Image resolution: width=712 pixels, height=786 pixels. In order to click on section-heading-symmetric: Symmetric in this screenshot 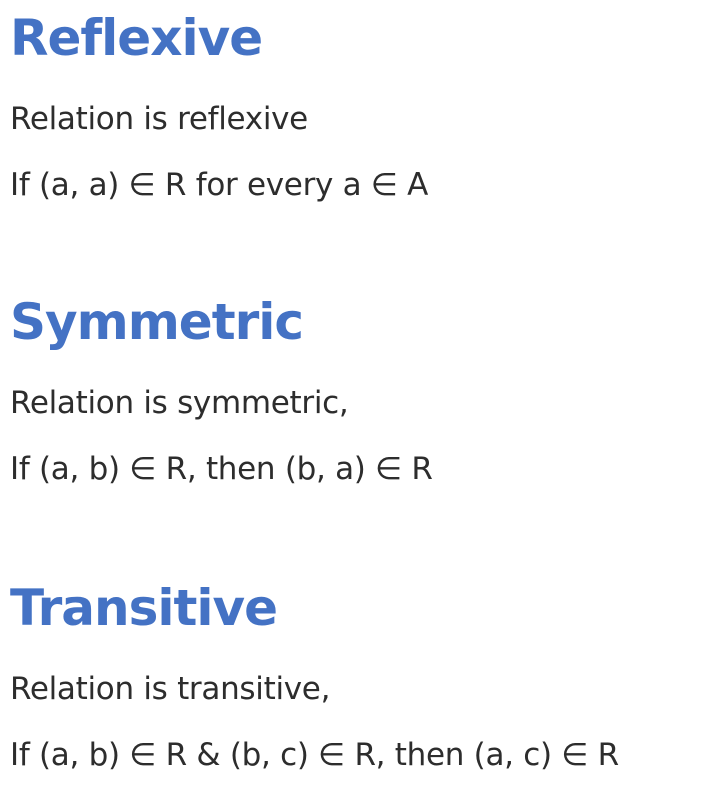, I will do `click(157, 322)`.